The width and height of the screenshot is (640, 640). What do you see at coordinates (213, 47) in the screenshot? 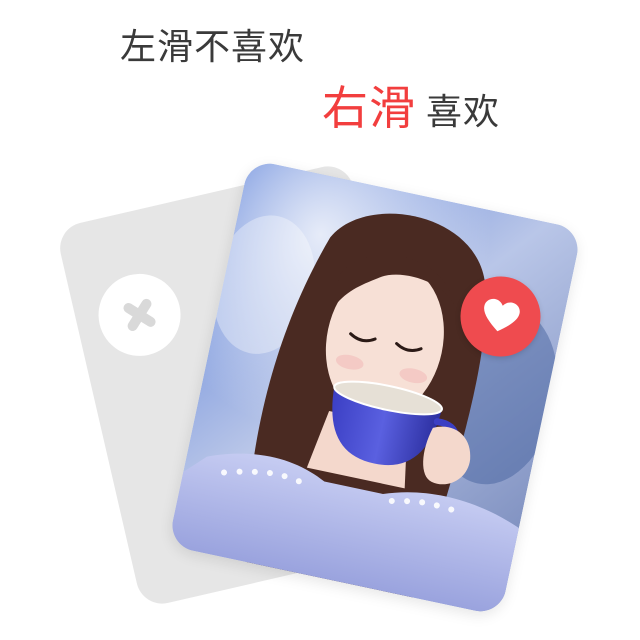
I see `swipe-left-instruction: 左滑不喜欢` at bounding box center [213, 47].